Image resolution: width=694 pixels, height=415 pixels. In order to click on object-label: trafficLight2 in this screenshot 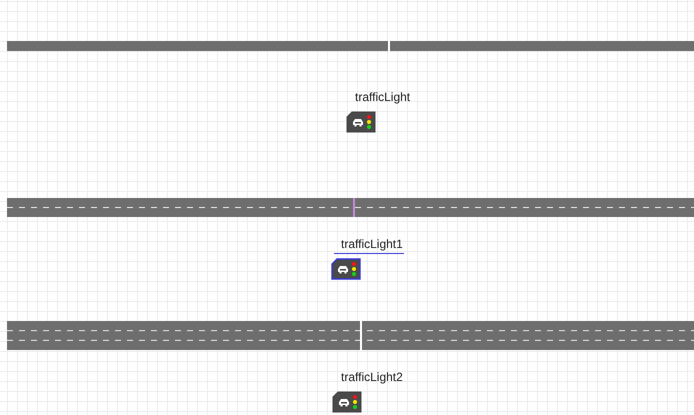, I will do `click(372, 378)`.